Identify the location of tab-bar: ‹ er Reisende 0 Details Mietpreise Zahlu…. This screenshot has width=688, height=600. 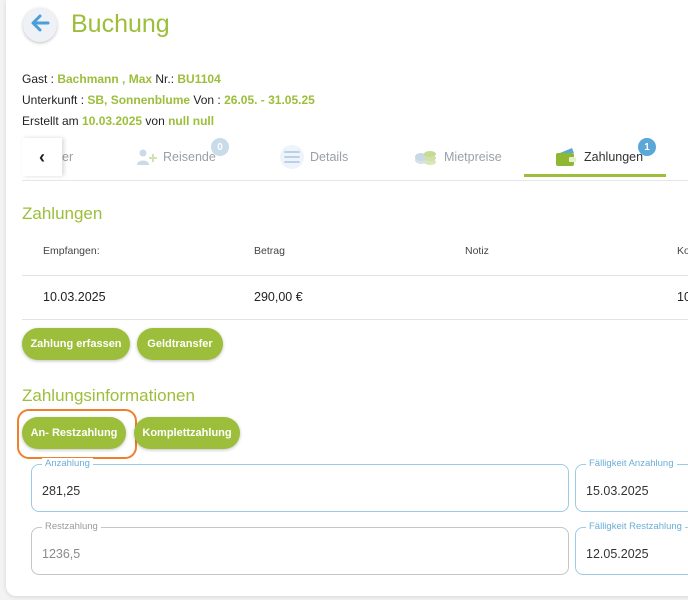
(355, 159).